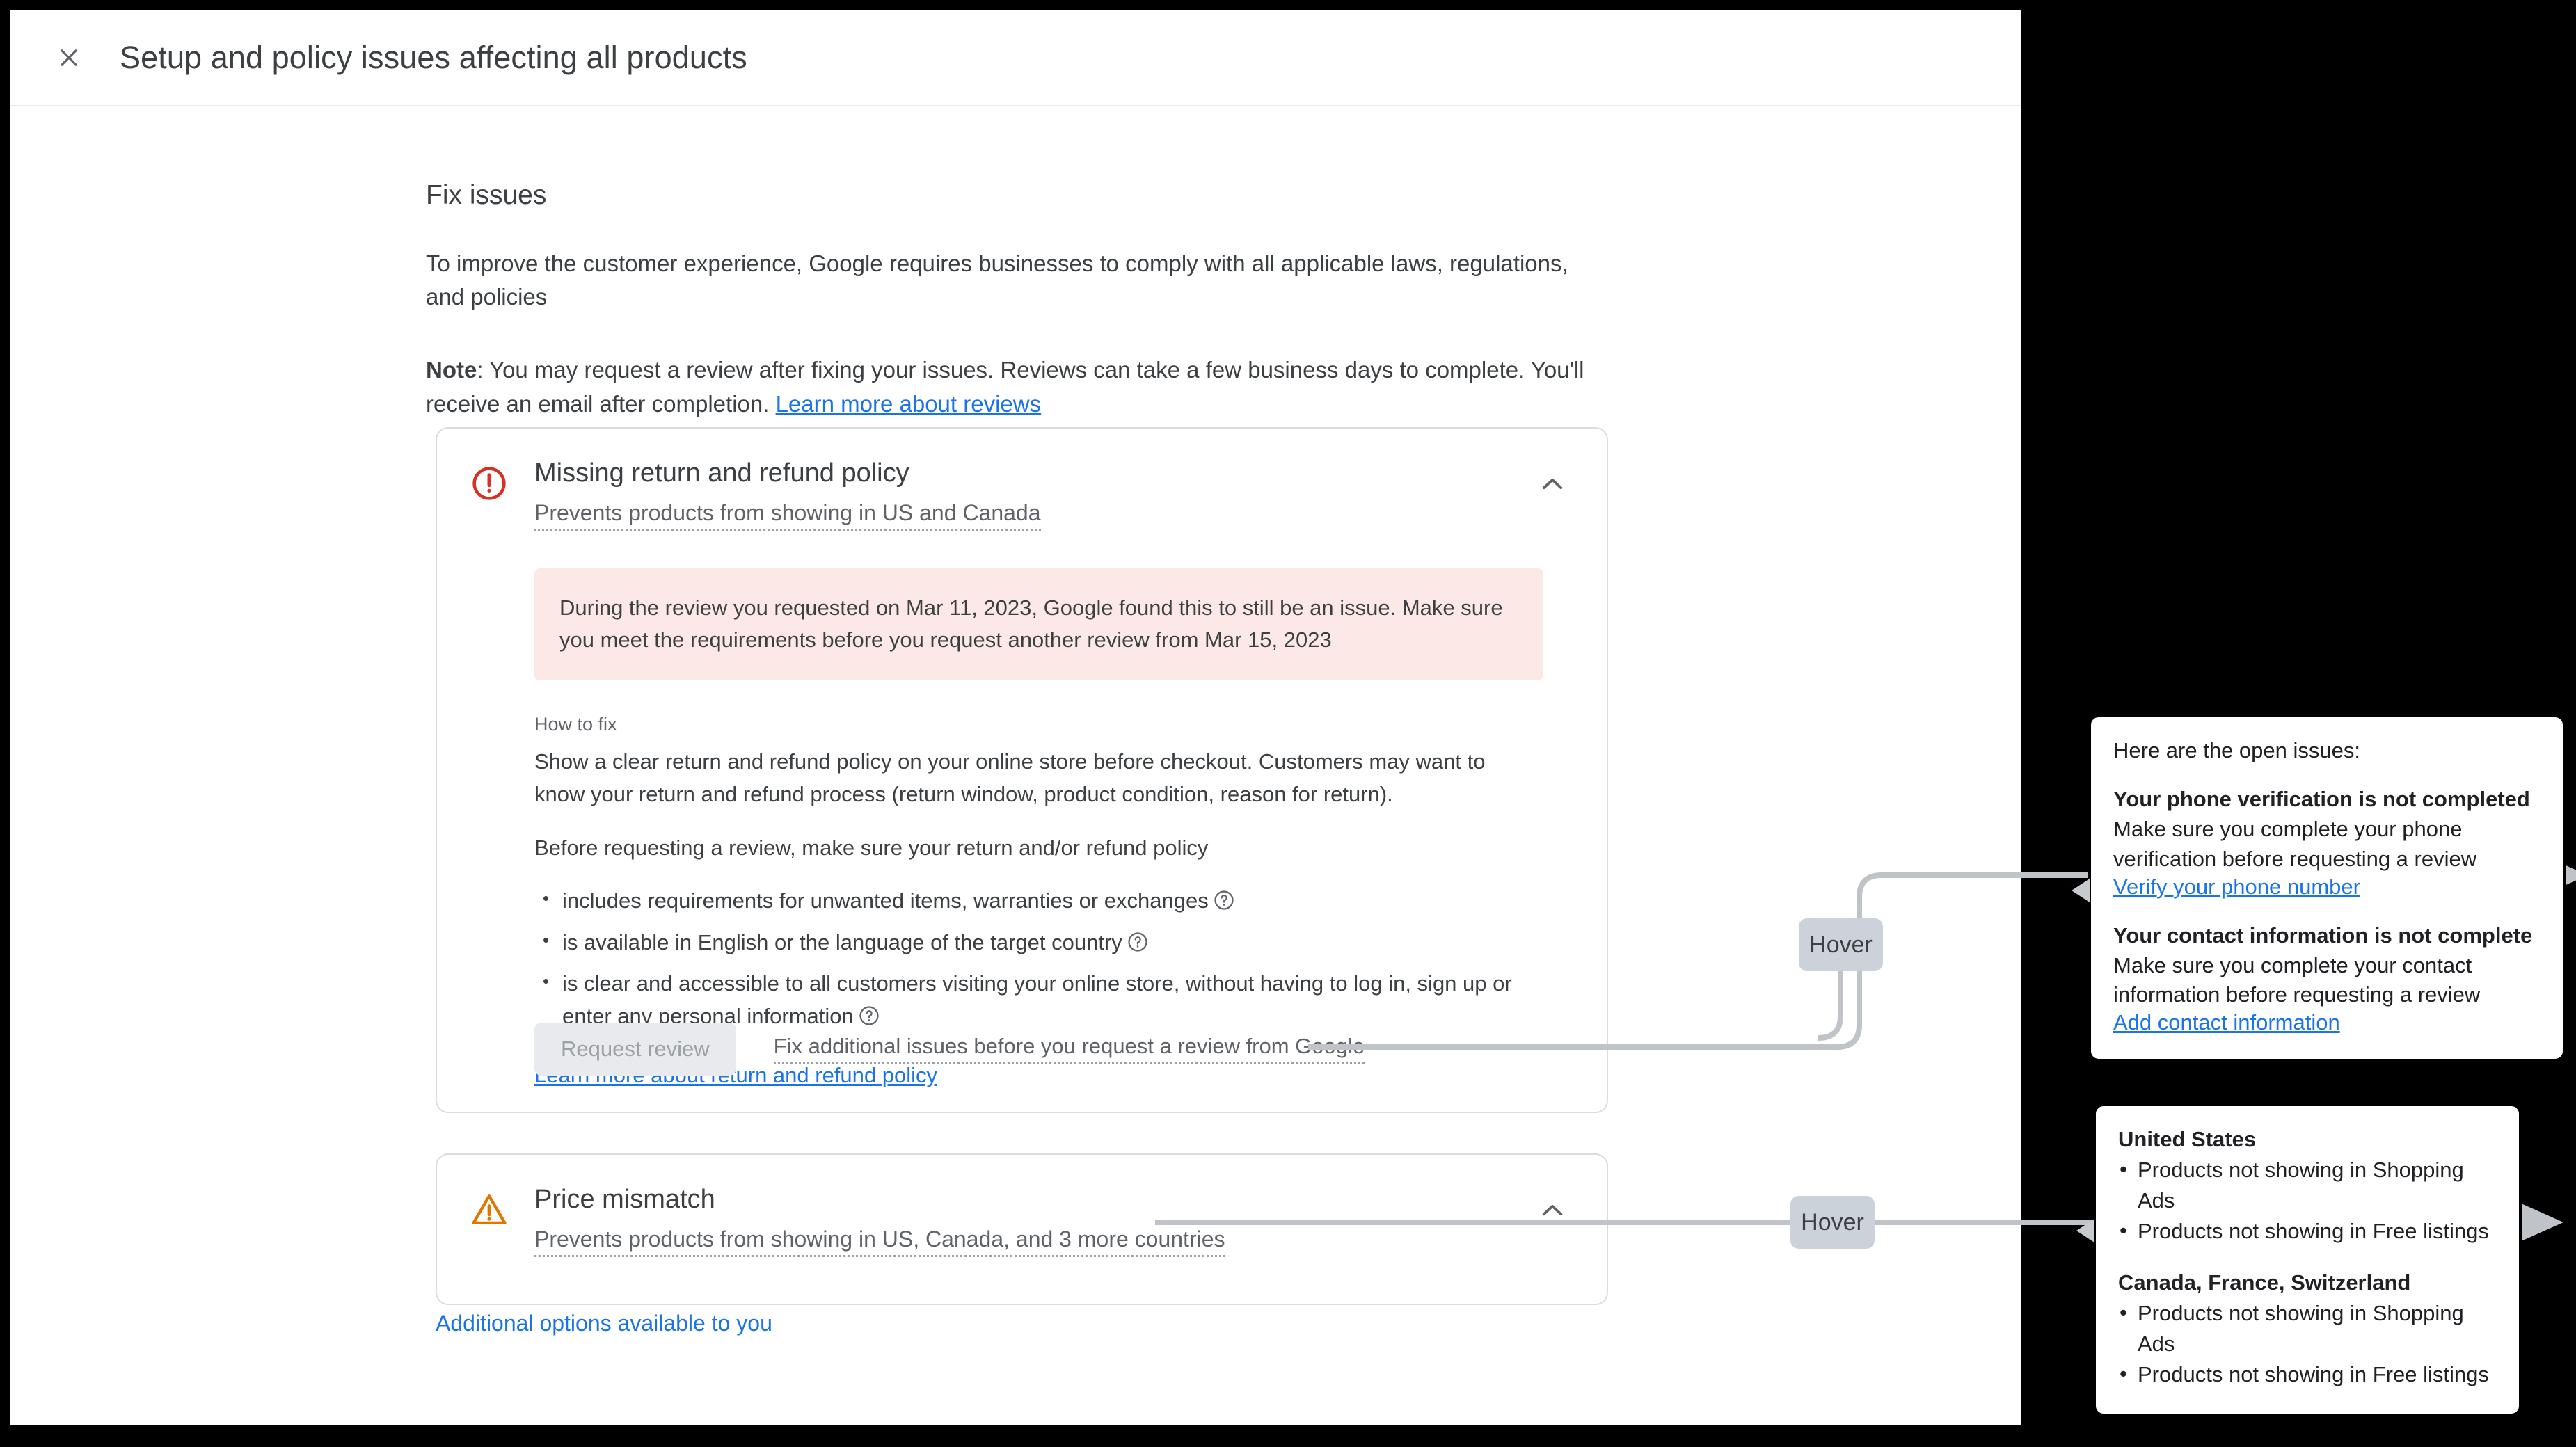  I want to click on note-label: Note, so click(451, 369).